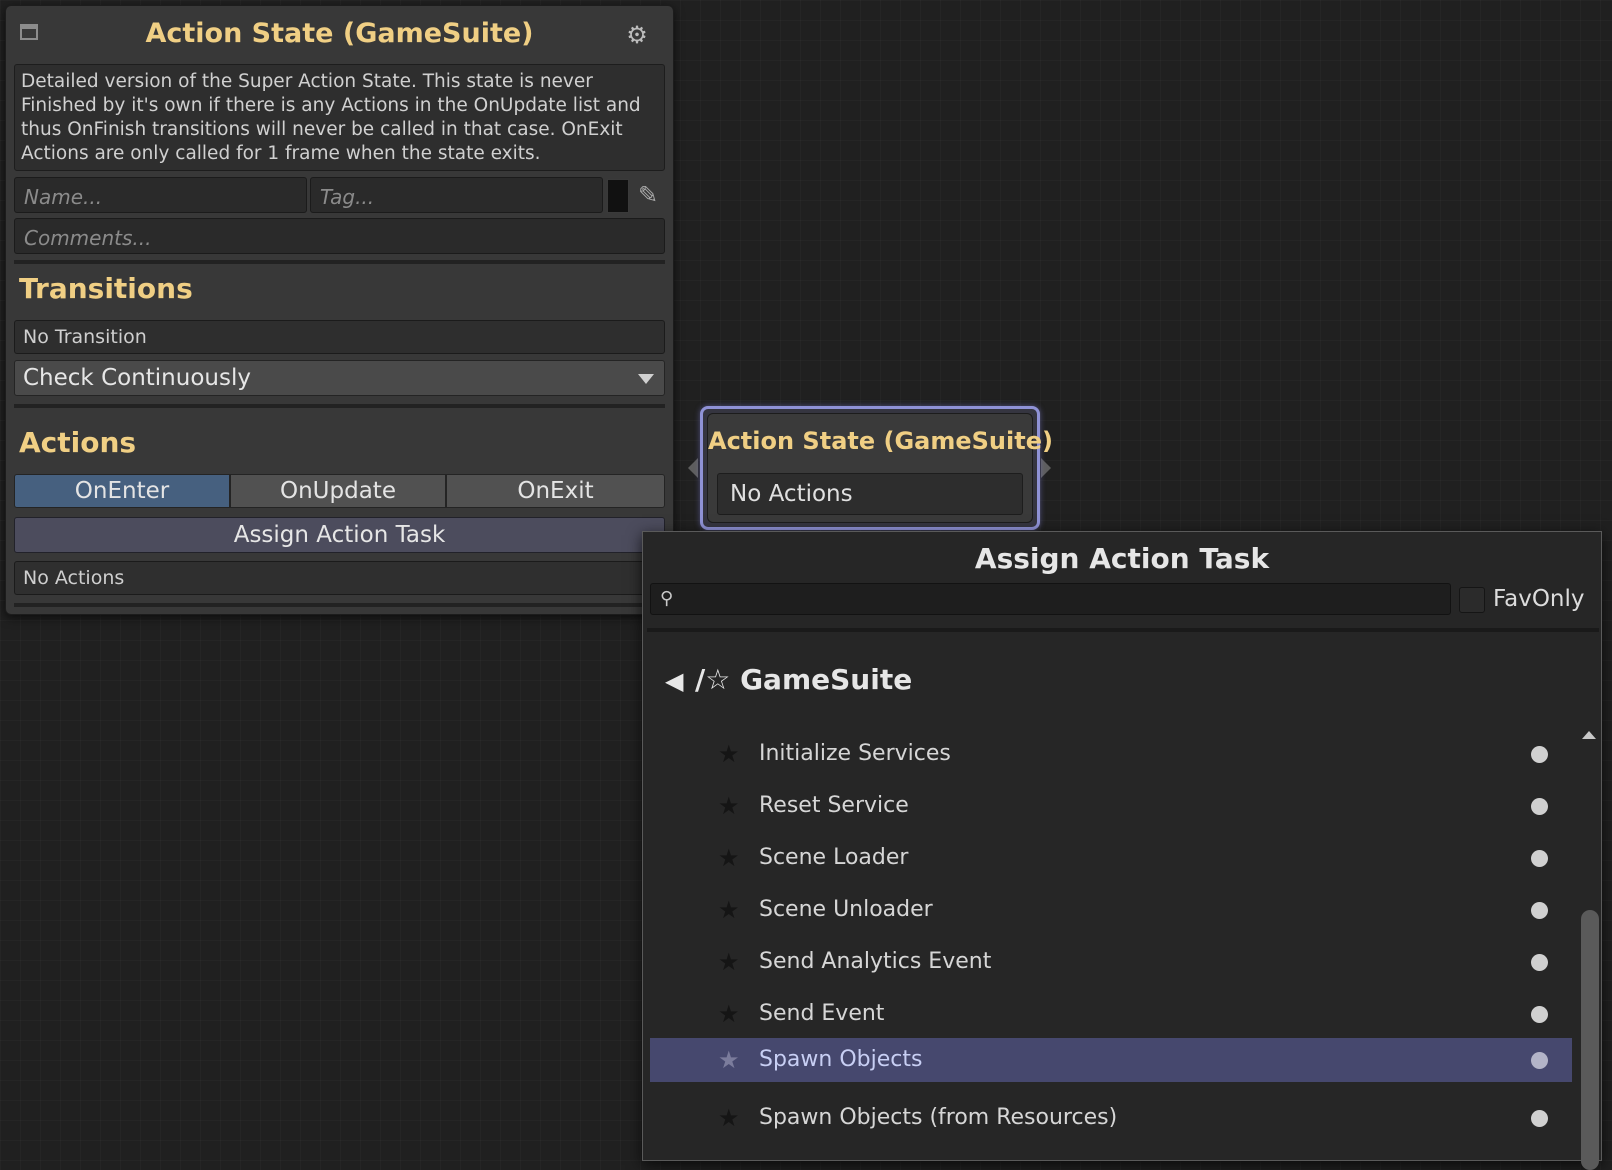  Describe the element at coordinates (855, 753) in the screenshot. I see `list-item-label: Initialize Services` at that location.